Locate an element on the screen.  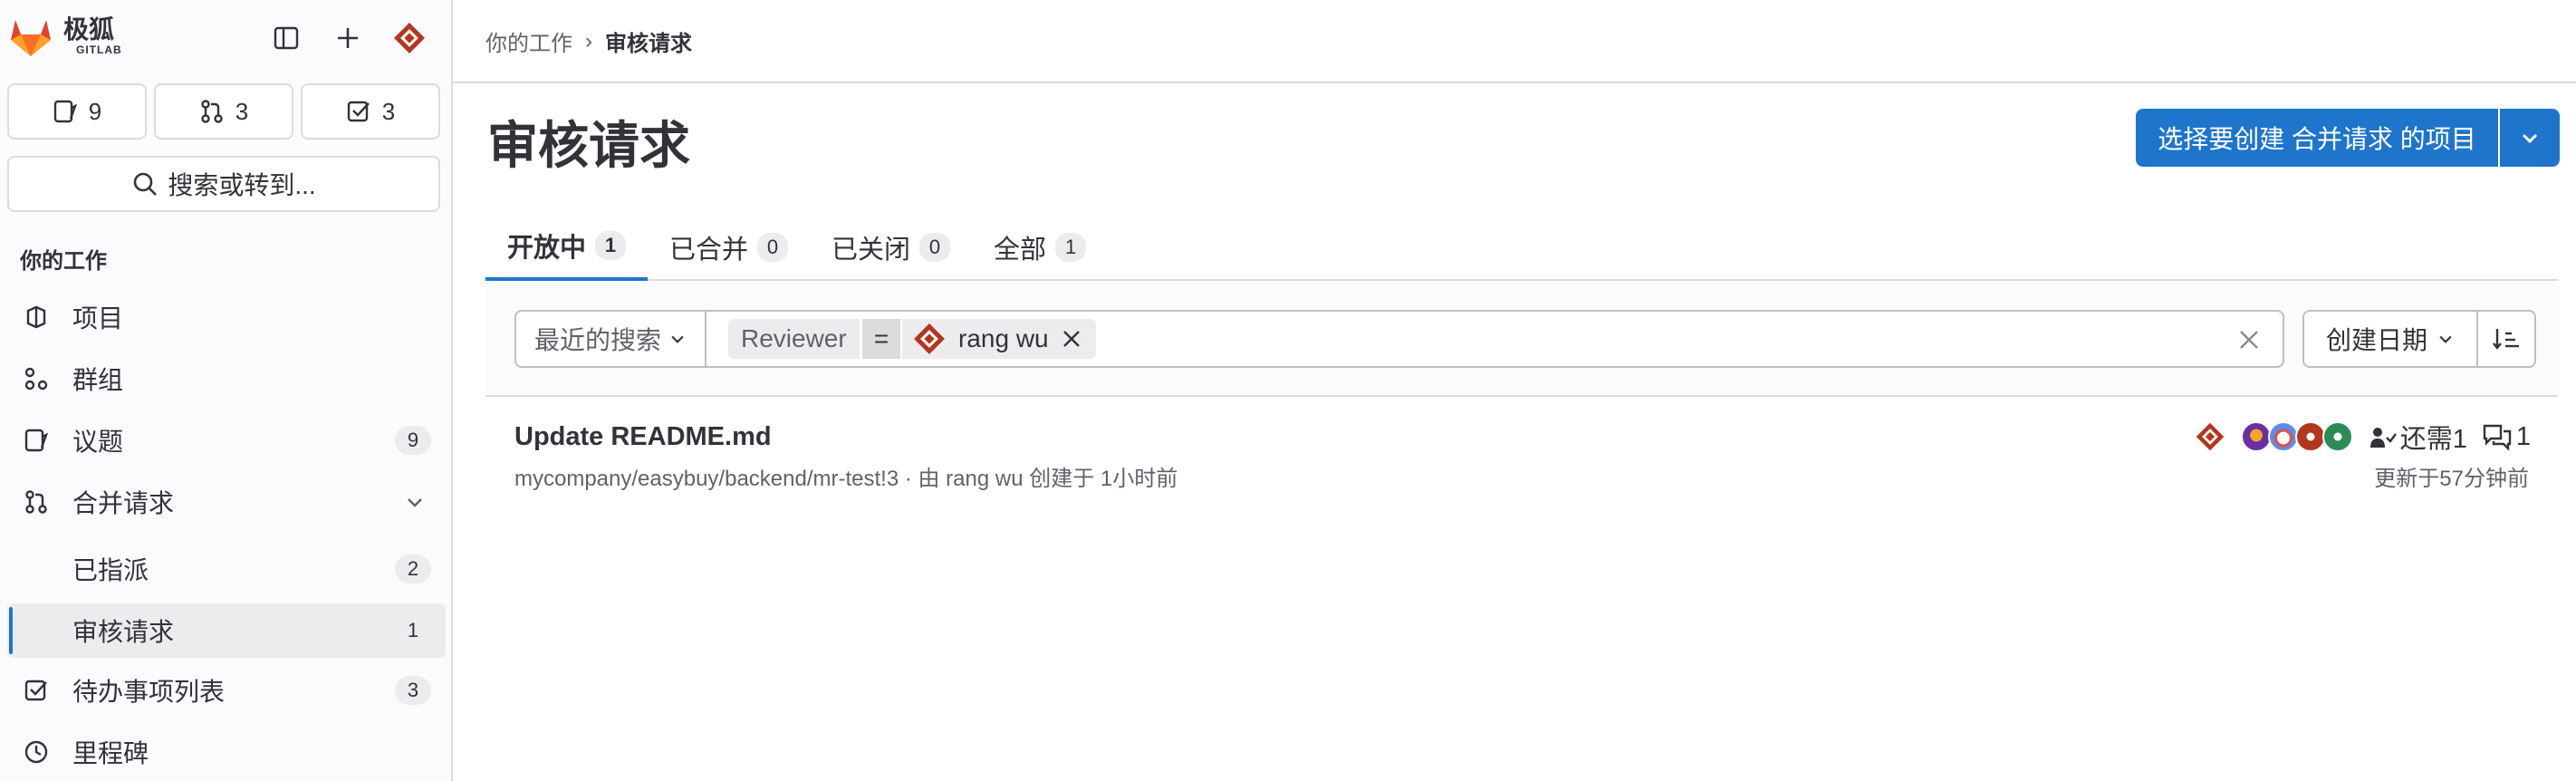
comments-icon is located at coordinates (2497, 437).